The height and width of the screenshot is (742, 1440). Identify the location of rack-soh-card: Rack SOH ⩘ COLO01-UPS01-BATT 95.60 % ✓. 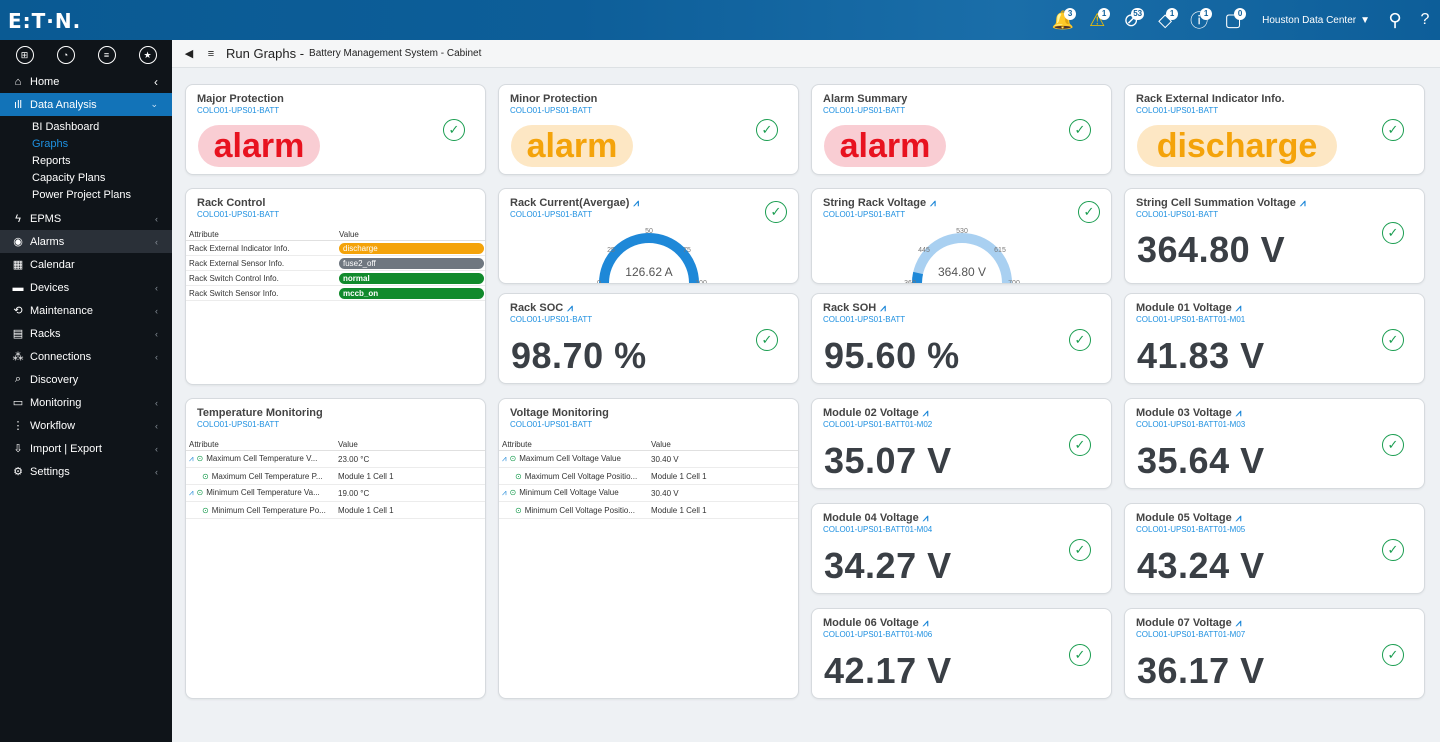
(961, 338).